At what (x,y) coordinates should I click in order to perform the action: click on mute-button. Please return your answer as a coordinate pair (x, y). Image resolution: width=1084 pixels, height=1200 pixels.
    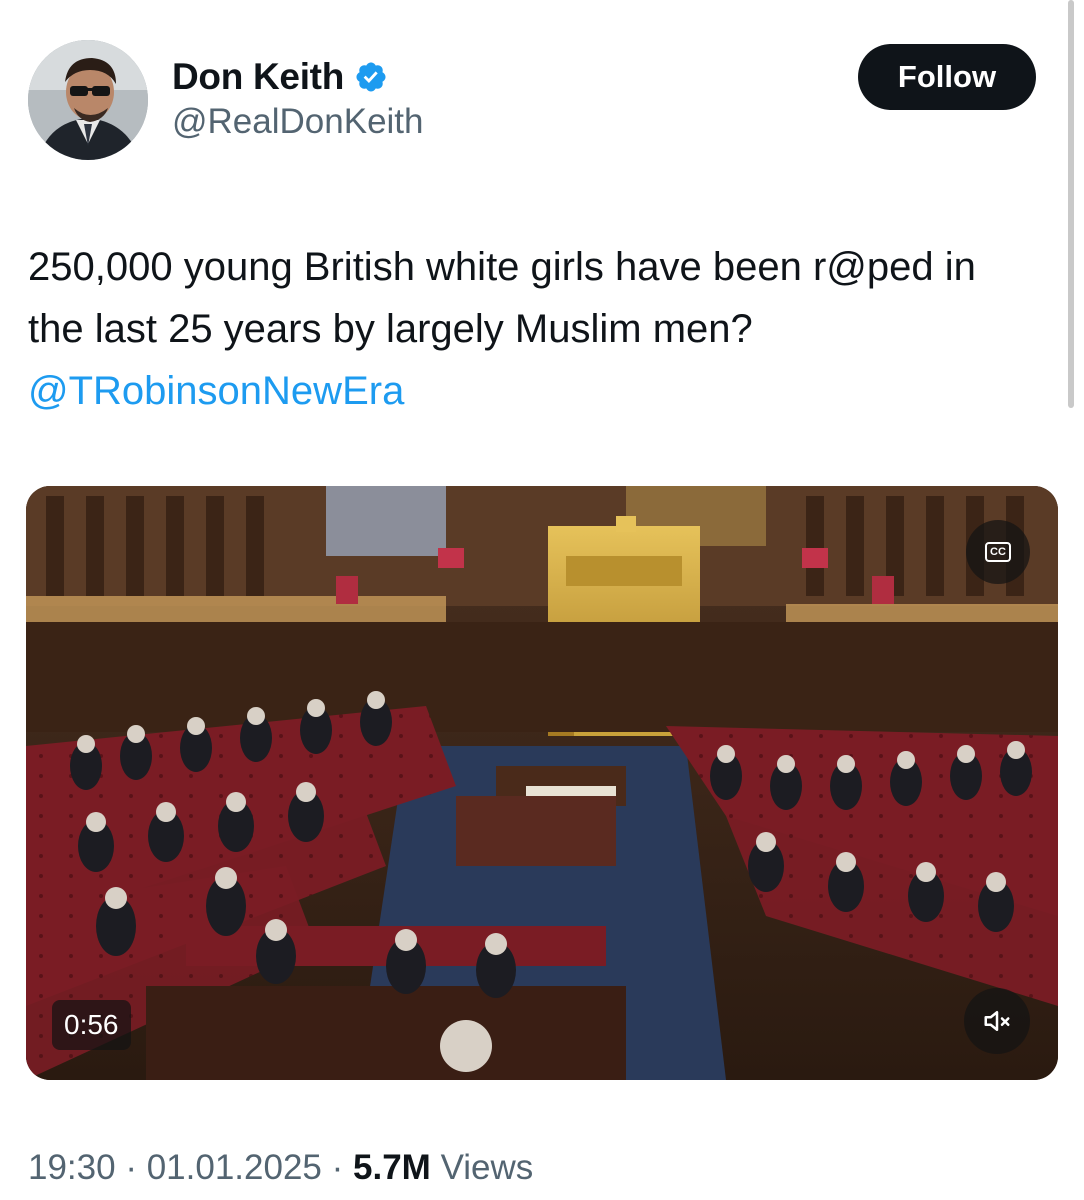
    Looking at the image, I should click on (997, 1021).